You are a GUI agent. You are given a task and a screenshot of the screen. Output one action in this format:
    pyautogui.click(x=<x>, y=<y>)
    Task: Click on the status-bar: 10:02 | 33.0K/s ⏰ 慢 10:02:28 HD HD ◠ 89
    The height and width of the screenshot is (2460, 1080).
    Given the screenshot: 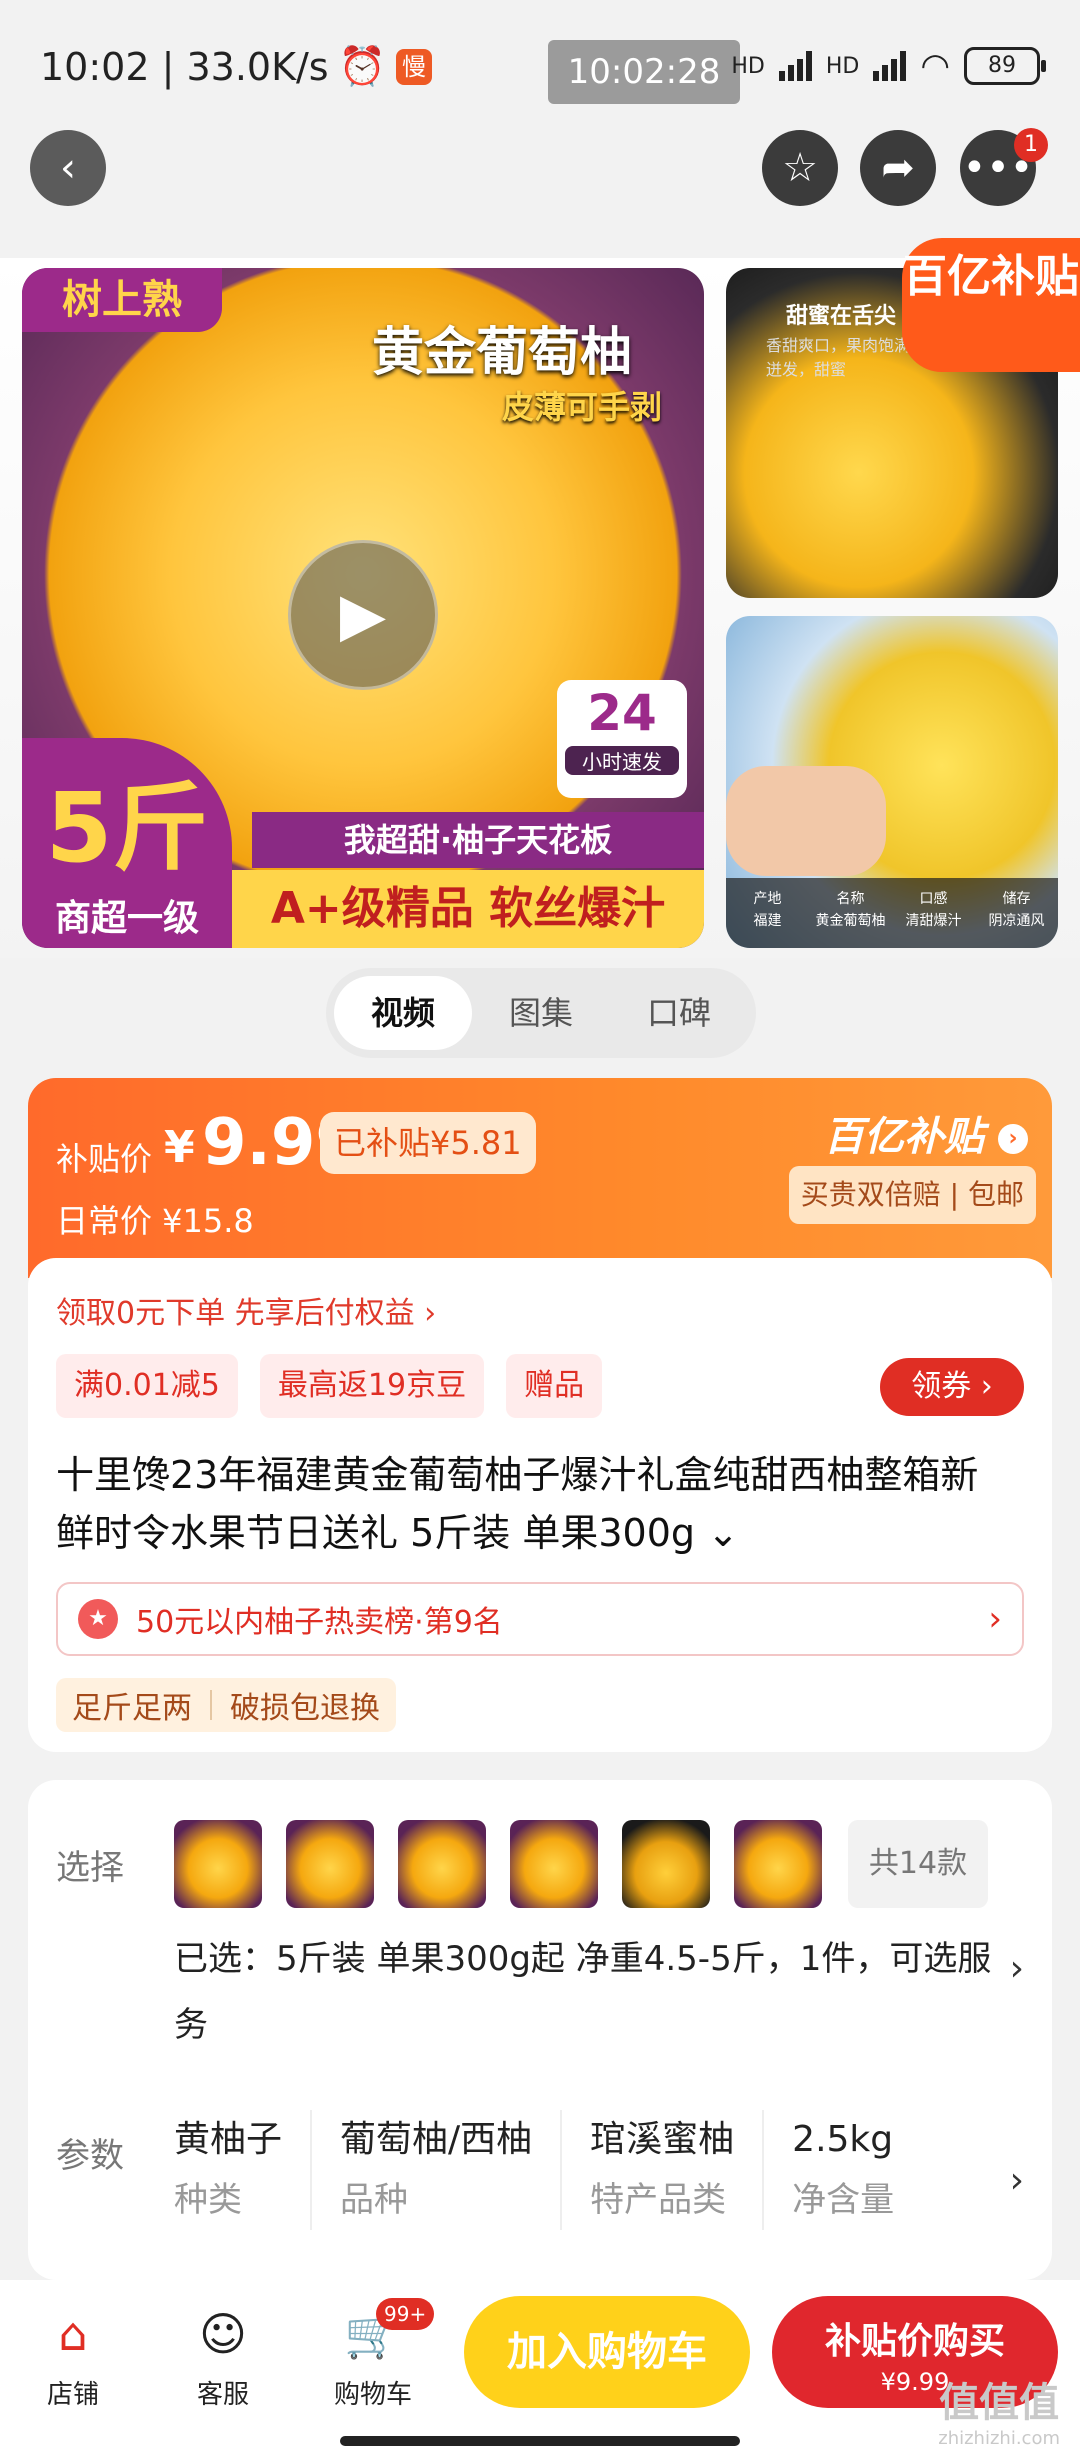 What is the action you would take?
    pyautogui.click(x=540, y=60)
    